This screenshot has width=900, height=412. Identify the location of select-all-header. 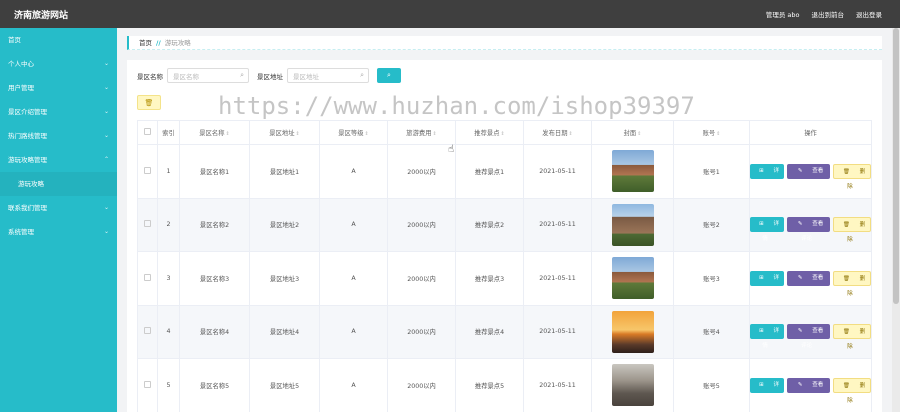
(147, 132).